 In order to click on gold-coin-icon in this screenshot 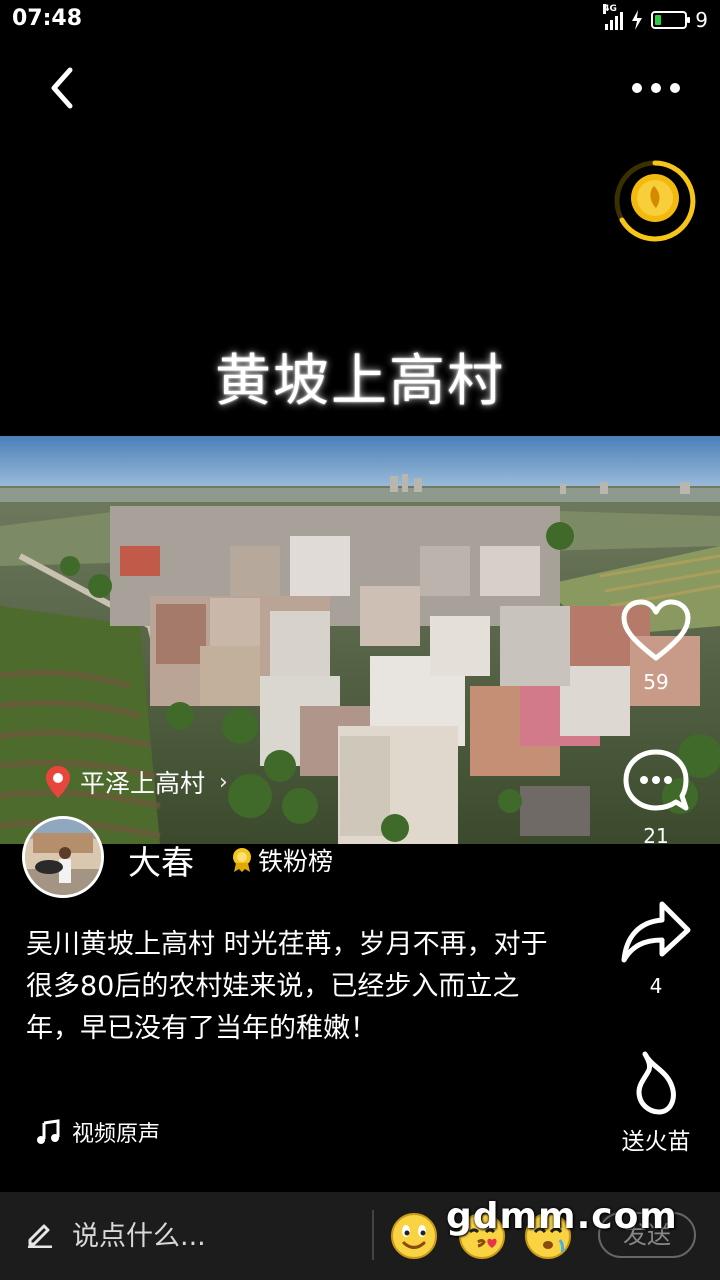, I will do `click(655, 201)`.